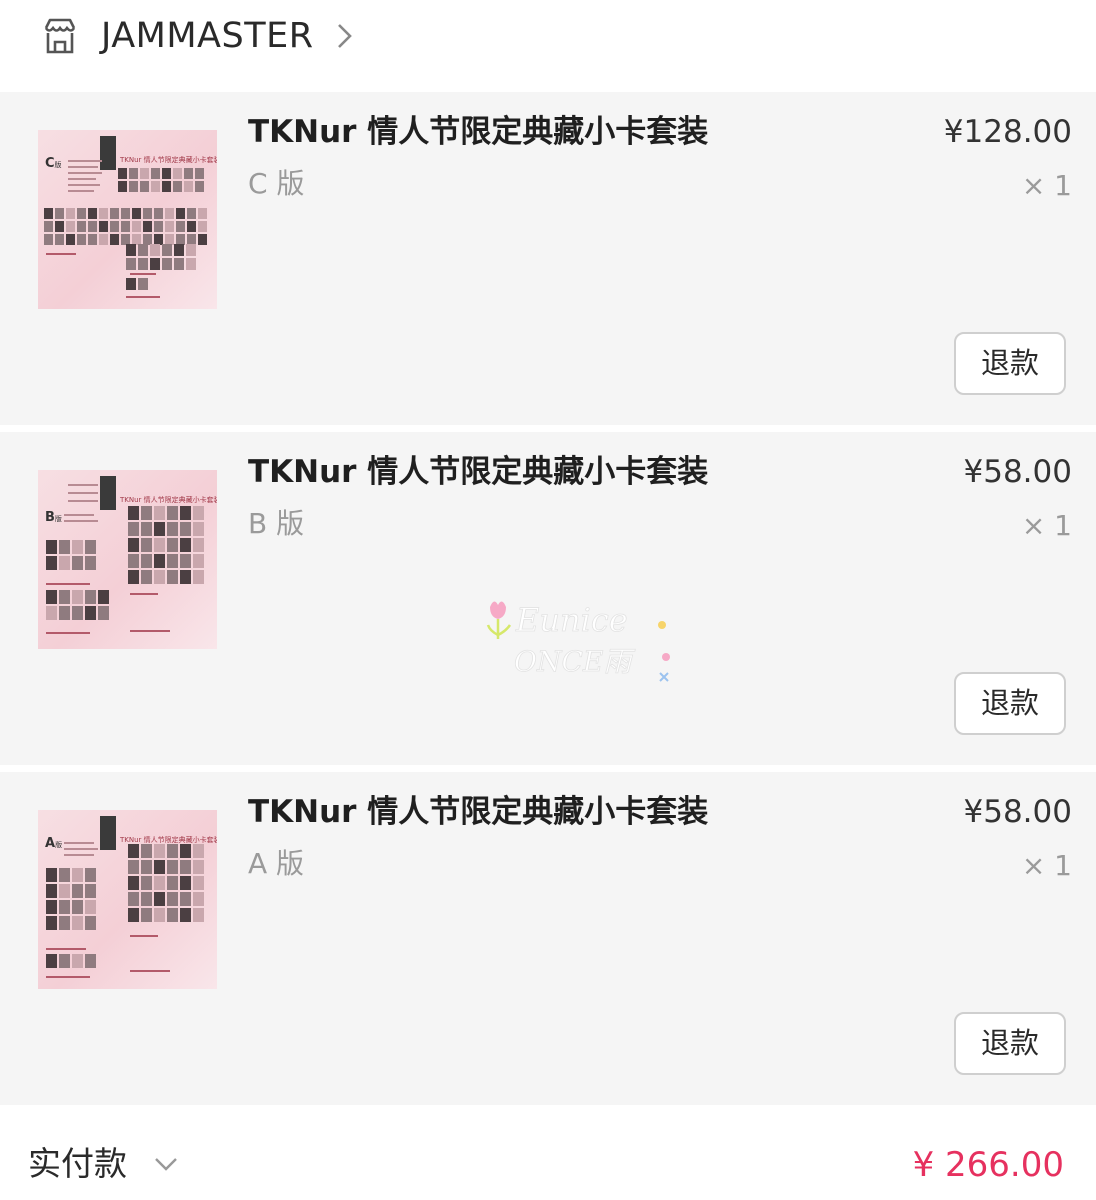 Image resolution: width=1096 pixels, height=1200 pixels. What do you see at coordinates (207, 36) in the screenshot?
I see `store-name: JAMMASTER` at bounding box center [207, 36].